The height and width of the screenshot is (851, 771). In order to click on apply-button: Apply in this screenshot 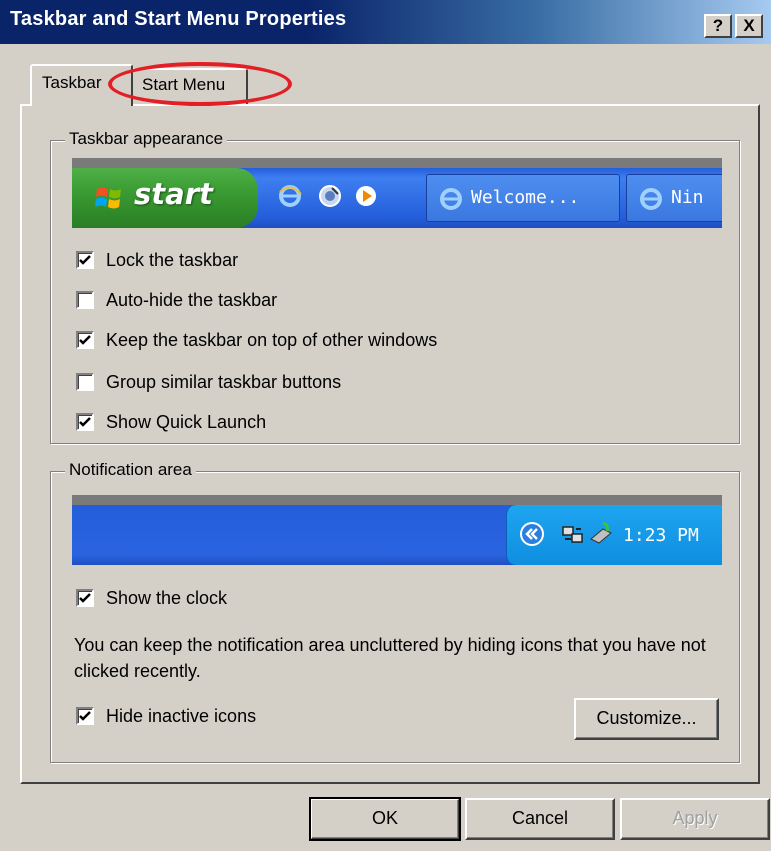, I will do `click(695, 819)`.